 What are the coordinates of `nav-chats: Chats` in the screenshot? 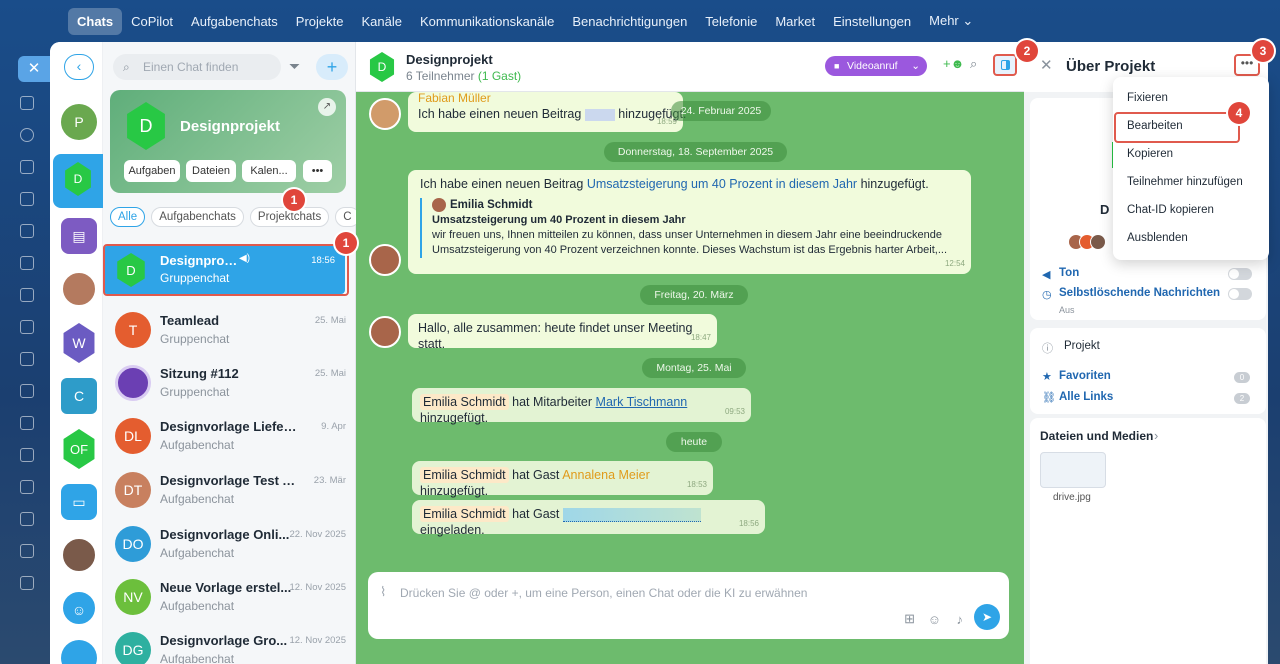 It's located at (95, 21).